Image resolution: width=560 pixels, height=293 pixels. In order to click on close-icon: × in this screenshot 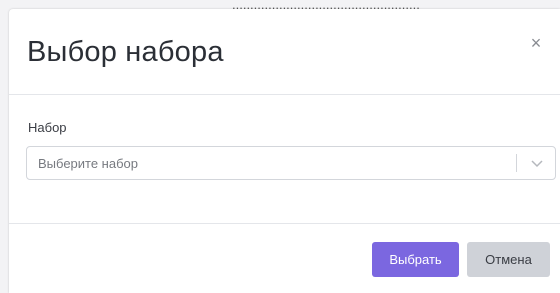, I will do `click(536, 43)`.